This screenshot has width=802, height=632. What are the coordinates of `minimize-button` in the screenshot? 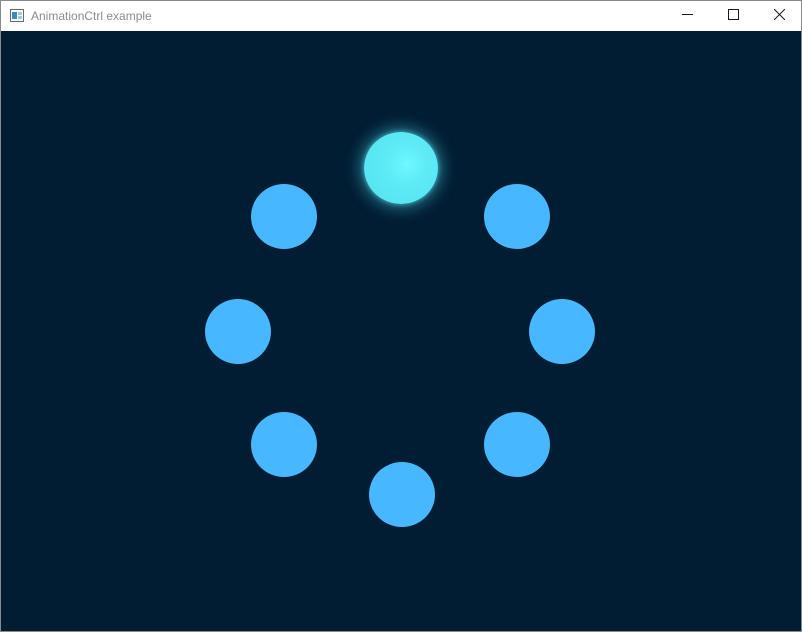 It's located at (687, 16).